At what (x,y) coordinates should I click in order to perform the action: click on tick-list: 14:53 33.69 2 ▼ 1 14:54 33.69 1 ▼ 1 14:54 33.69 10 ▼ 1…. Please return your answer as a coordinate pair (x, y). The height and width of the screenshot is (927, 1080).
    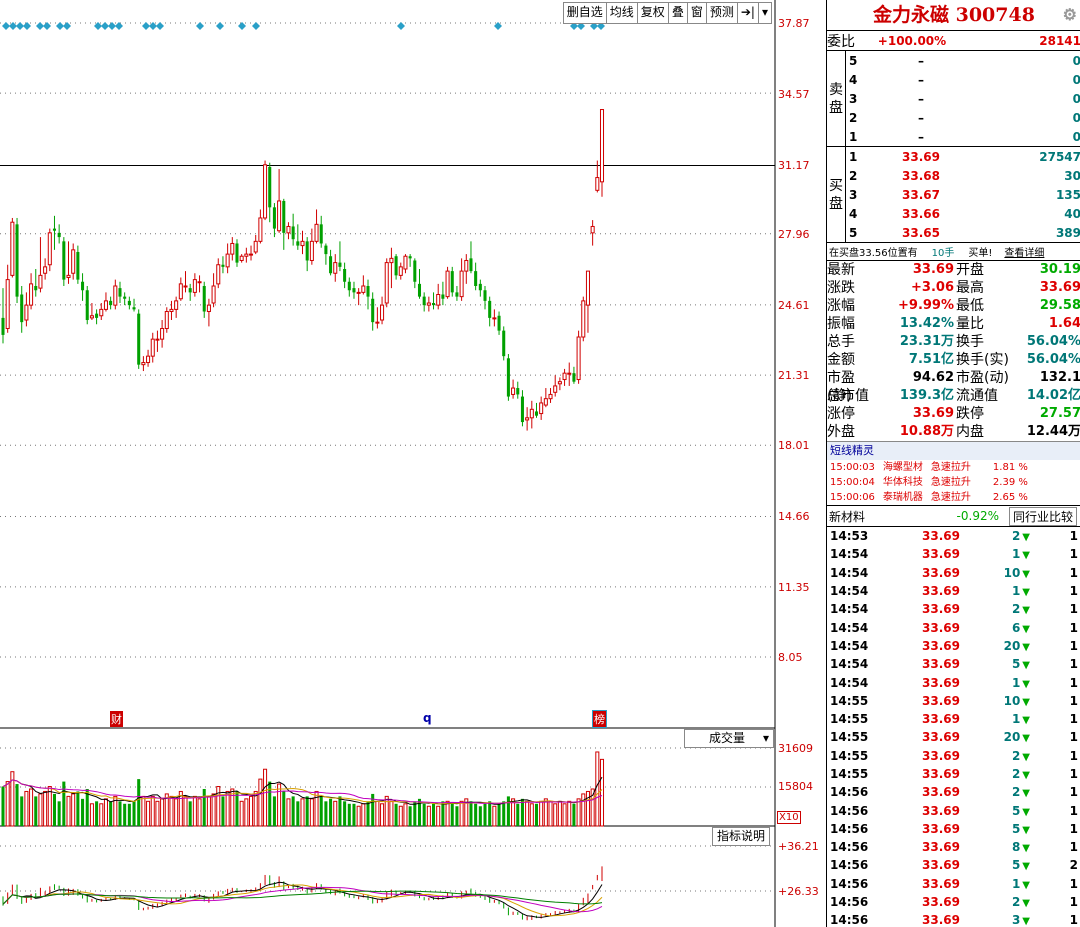
    Looking at the image, I should click on (952, 727).